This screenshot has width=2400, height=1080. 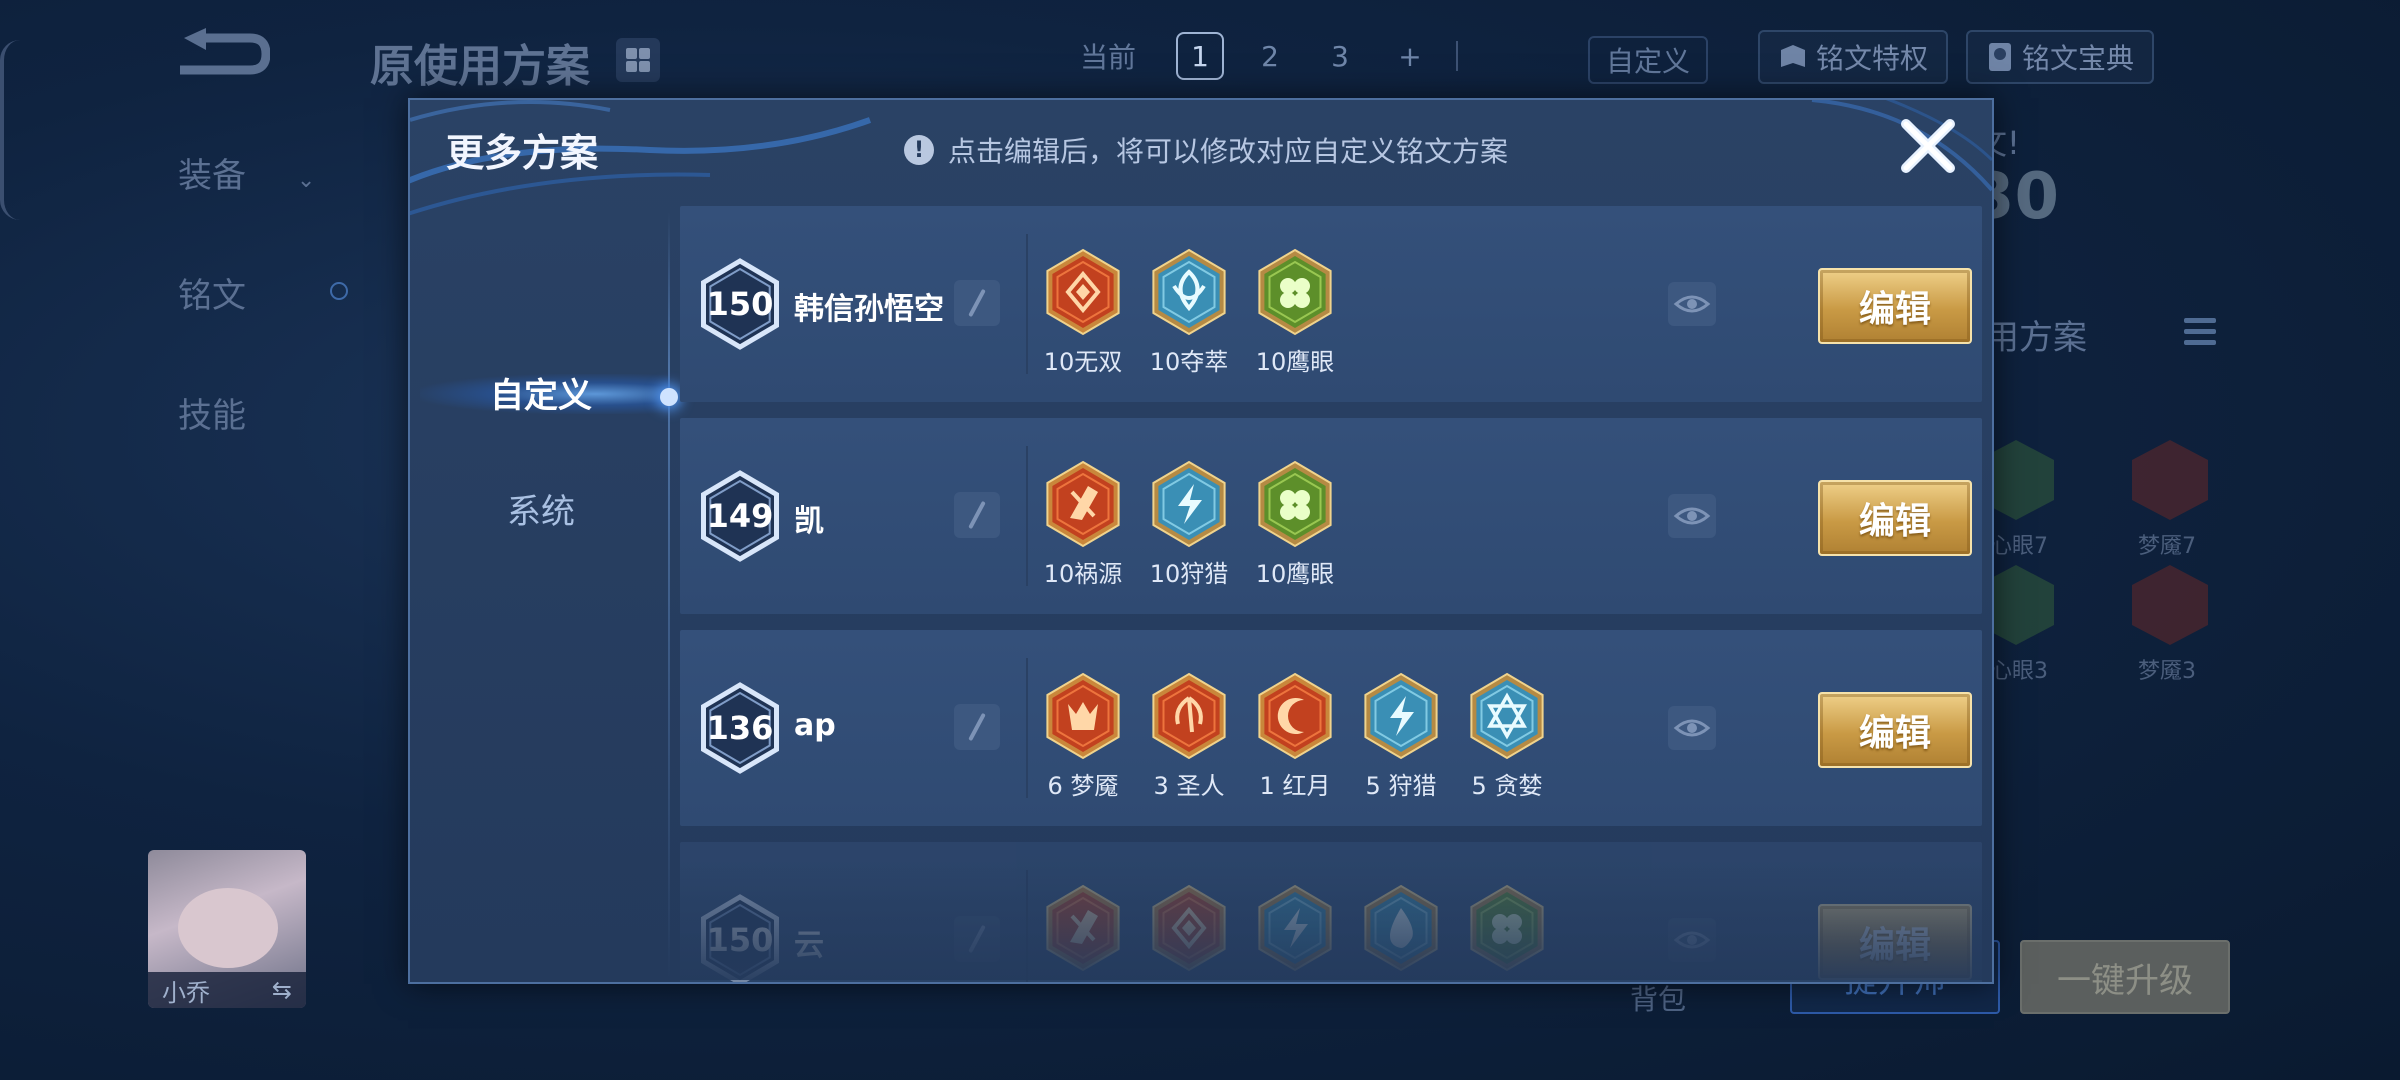 I want to click on swap-icon: ⇆, so click(x=282, y=990).